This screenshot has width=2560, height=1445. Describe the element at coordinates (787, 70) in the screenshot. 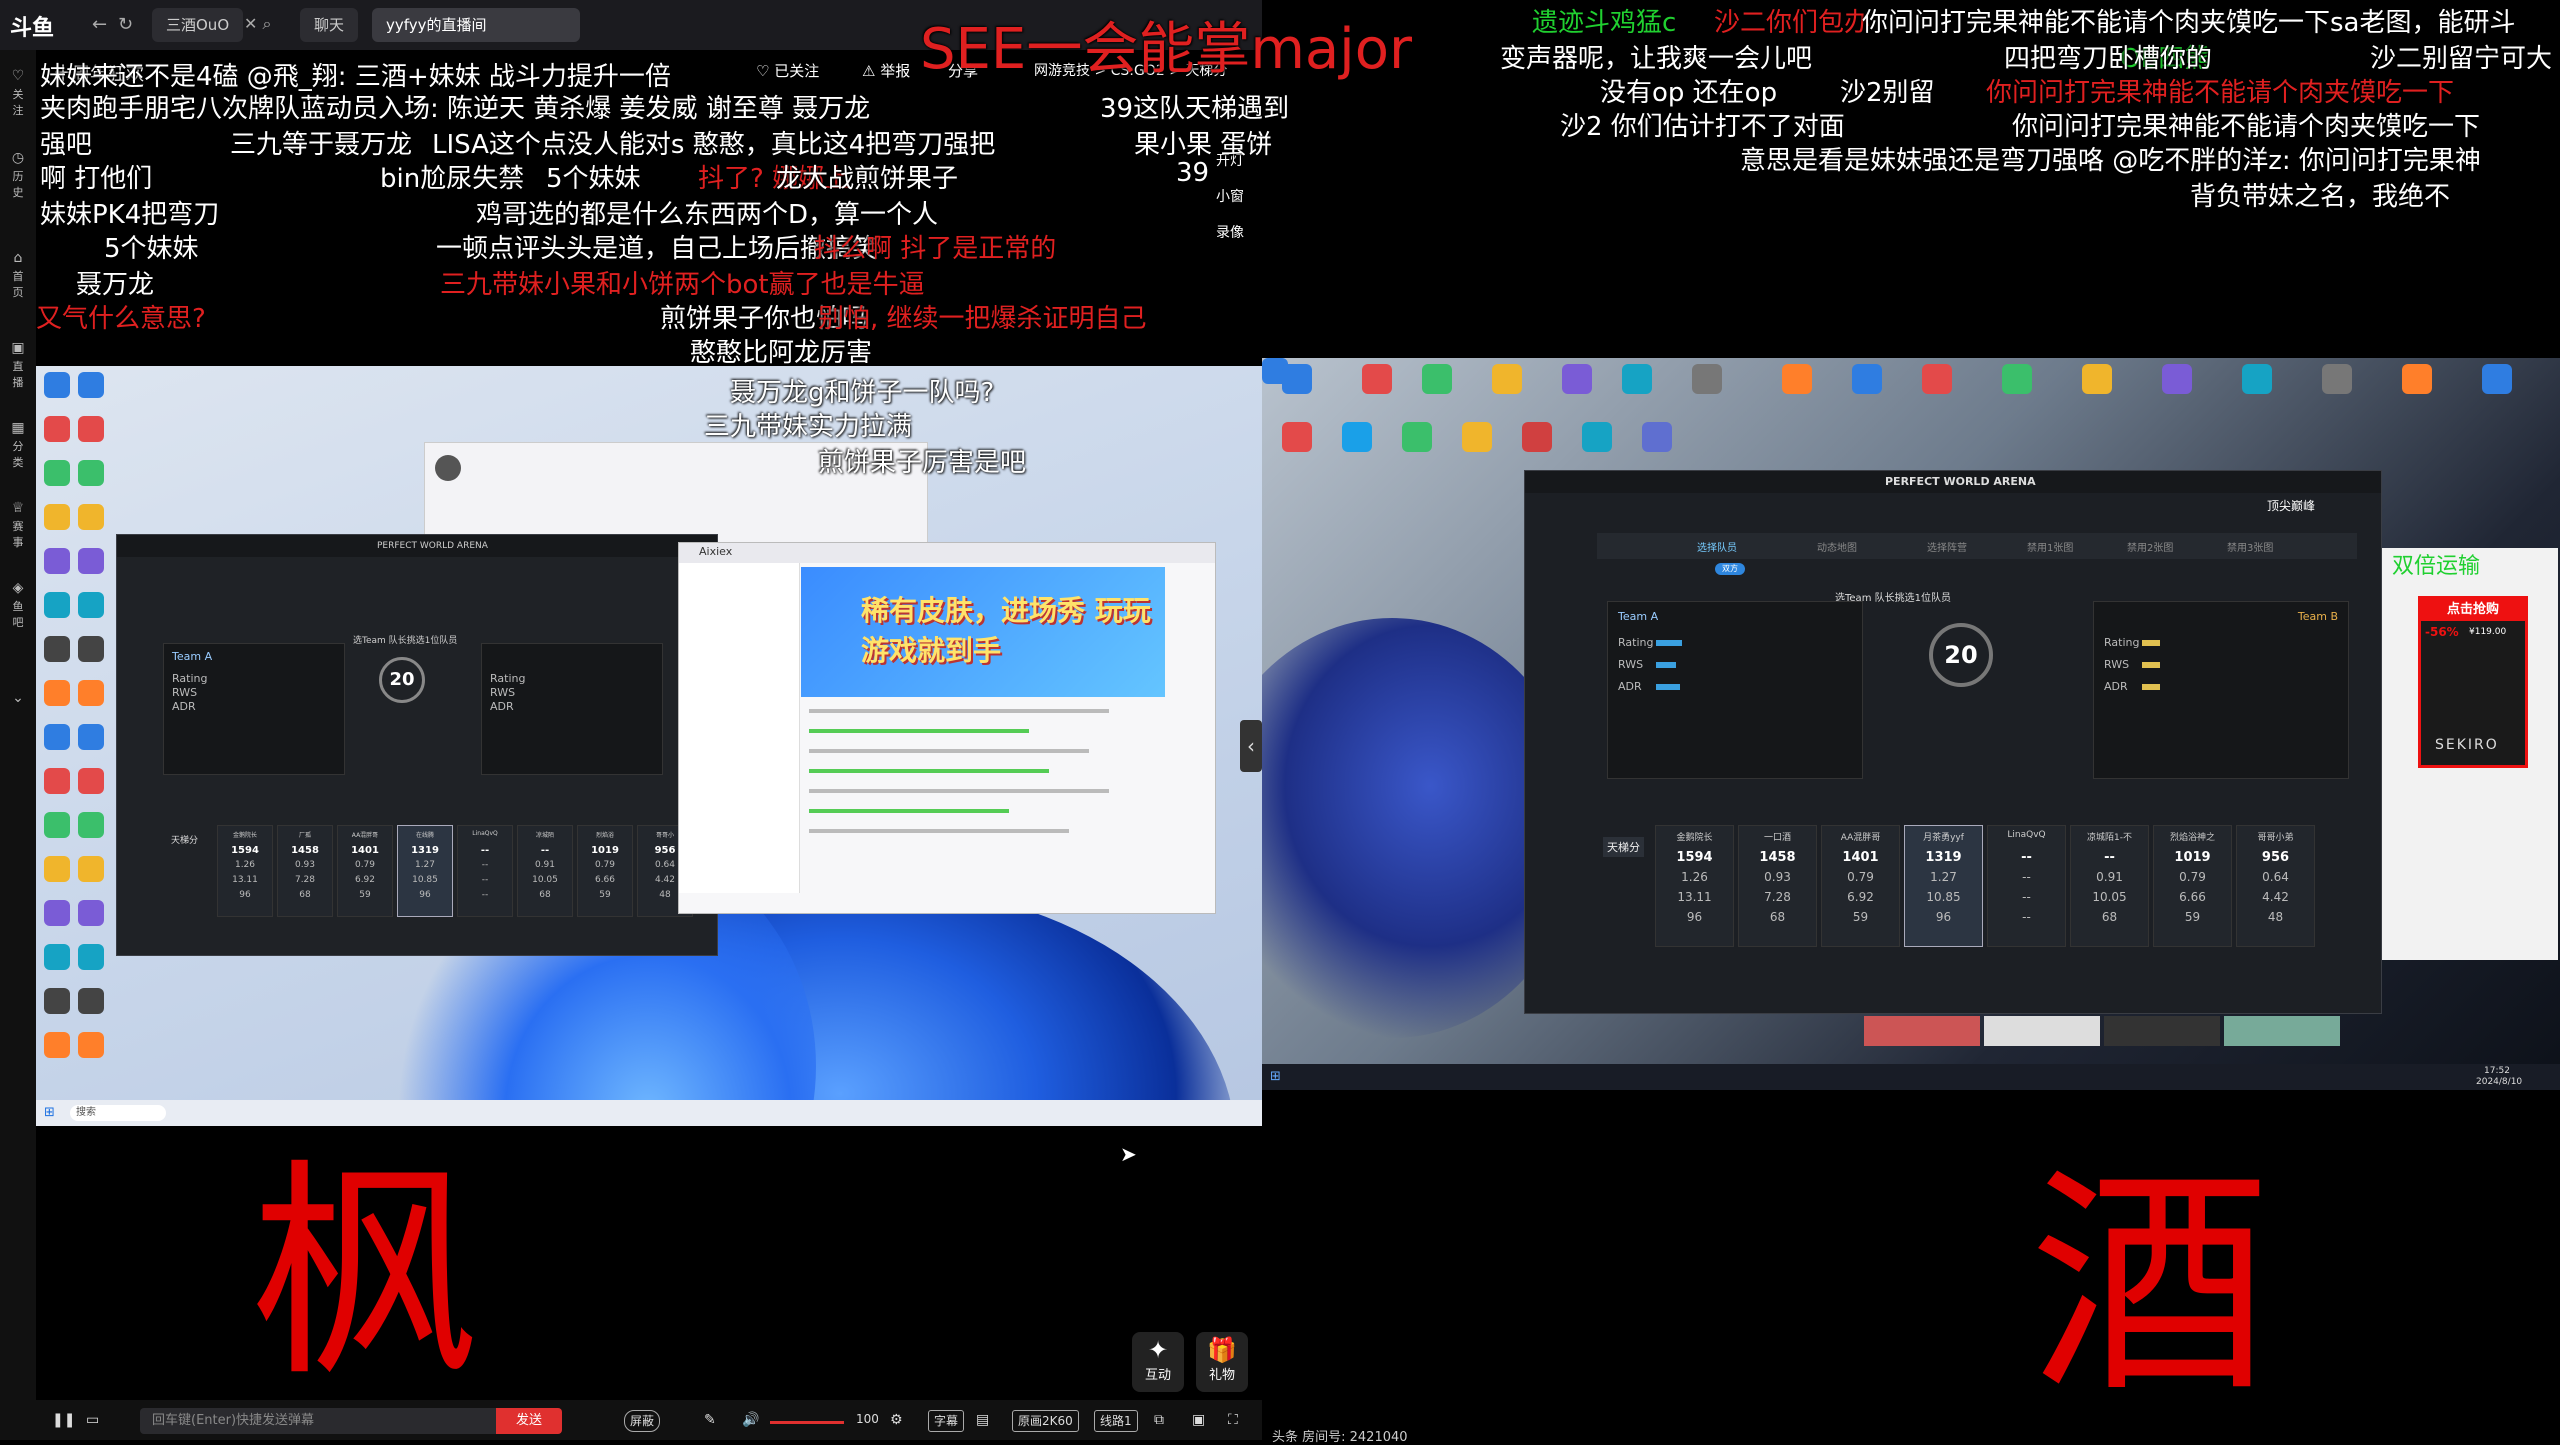

I see `follow-button: ♡ 已关注` at that location.